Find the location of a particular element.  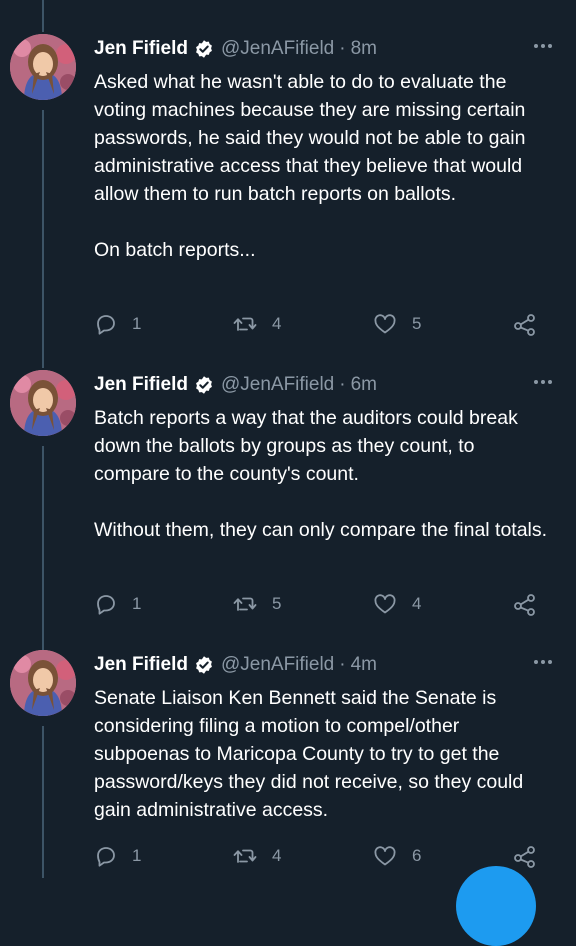

like-button: 6 is located at coordinates (396, 856).